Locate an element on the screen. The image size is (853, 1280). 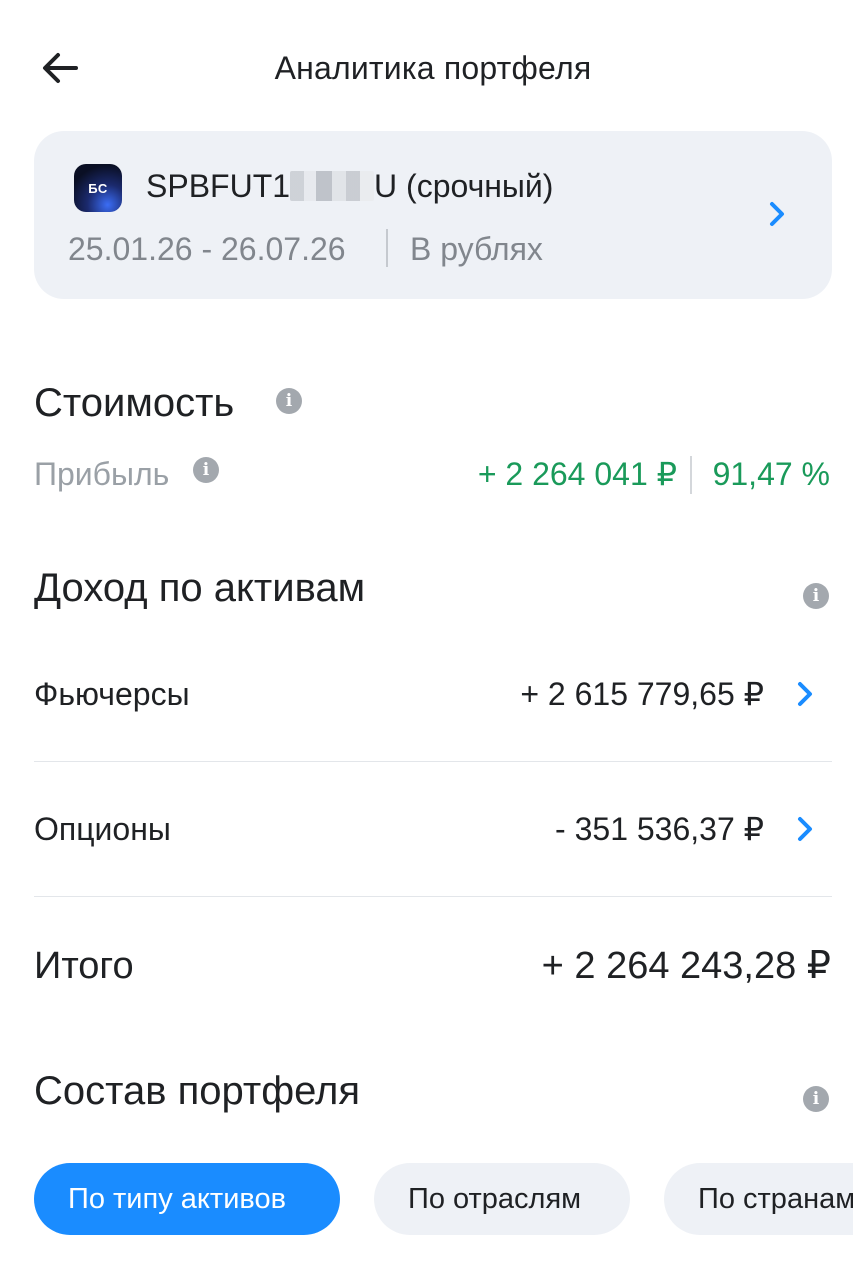
broker-logo-text: БС is located at coordinates (98, 188).